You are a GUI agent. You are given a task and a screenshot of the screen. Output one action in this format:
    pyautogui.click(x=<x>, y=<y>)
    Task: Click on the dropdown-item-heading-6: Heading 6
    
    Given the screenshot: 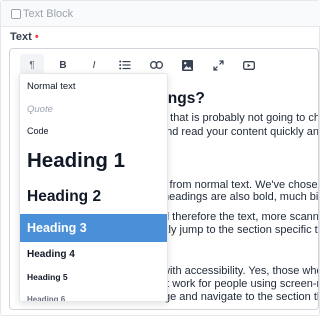 What is the action you would take?
    pyautogui.click(x=93, y=295)
    